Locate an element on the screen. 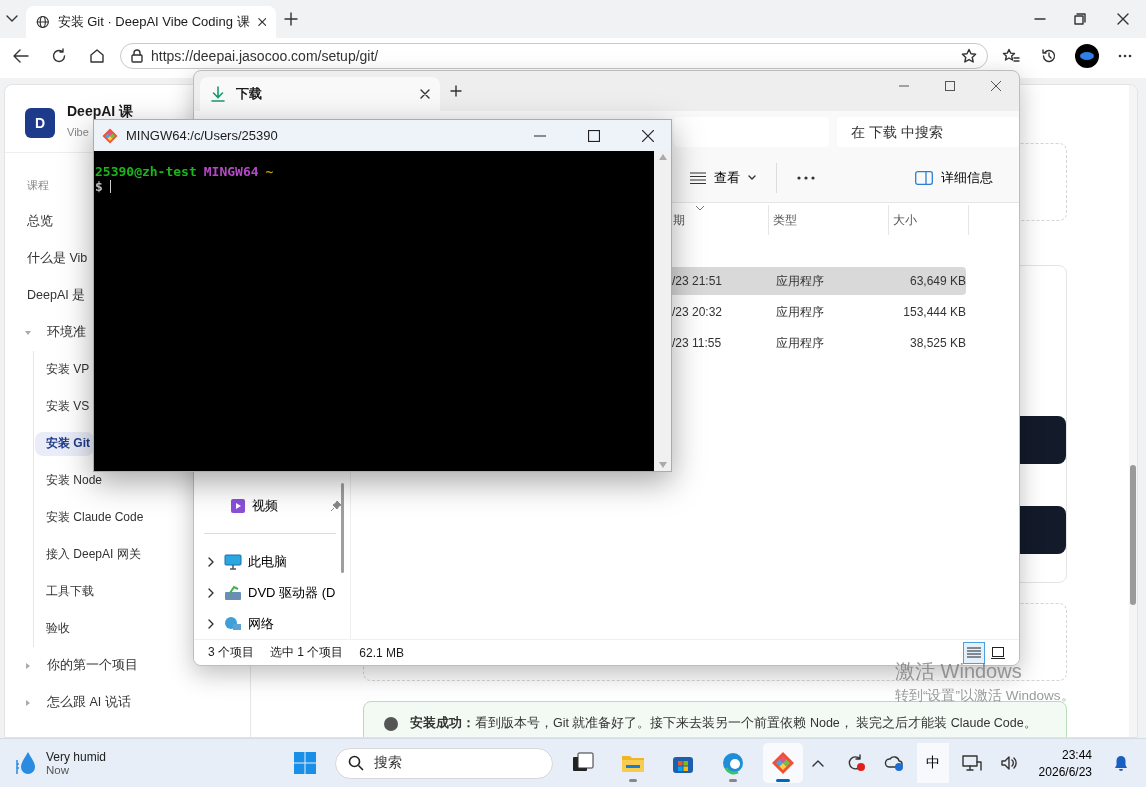  view-toggle is located at coordinates (974, 652).